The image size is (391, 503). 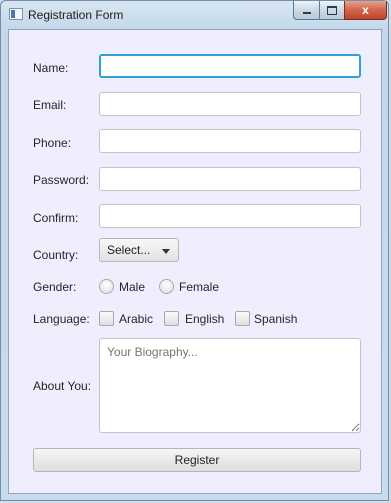 I want to click on title-bar: Registration Form x, so click(x=194, y=15).